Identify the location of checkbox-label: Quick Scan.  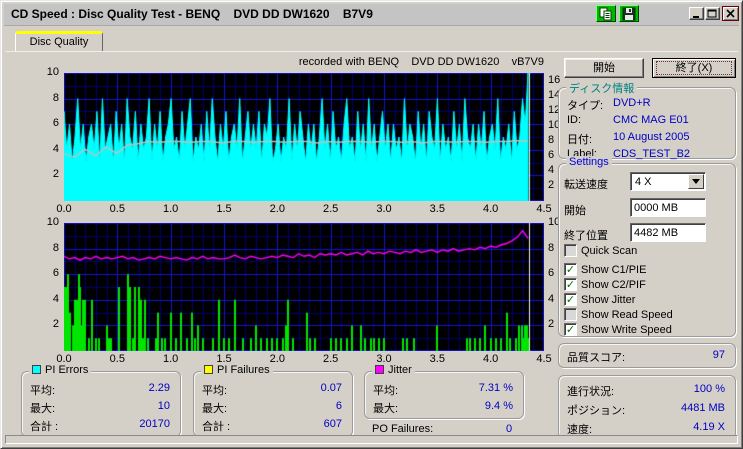
(609, 250).